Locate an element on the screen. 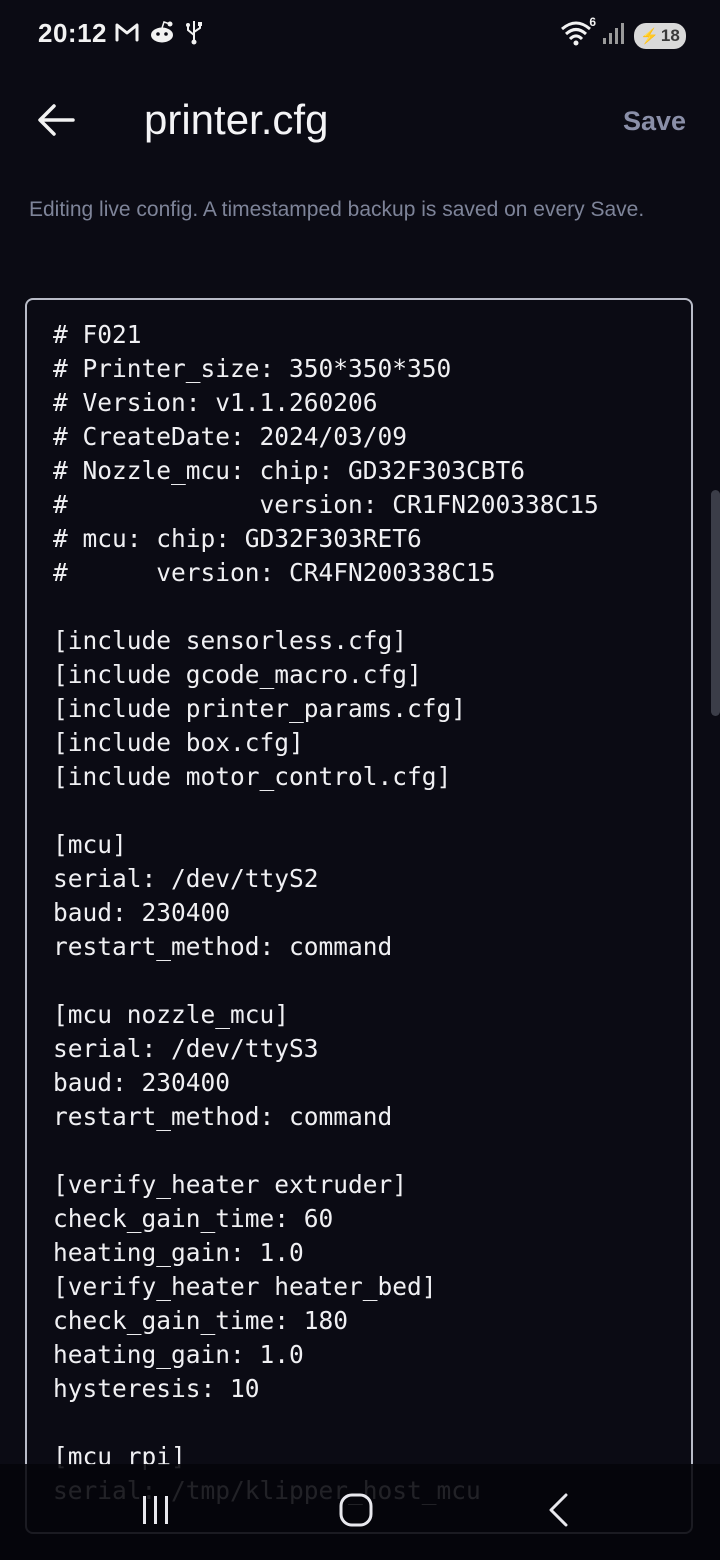  save-button: Save is located at coordinates (654, 121).